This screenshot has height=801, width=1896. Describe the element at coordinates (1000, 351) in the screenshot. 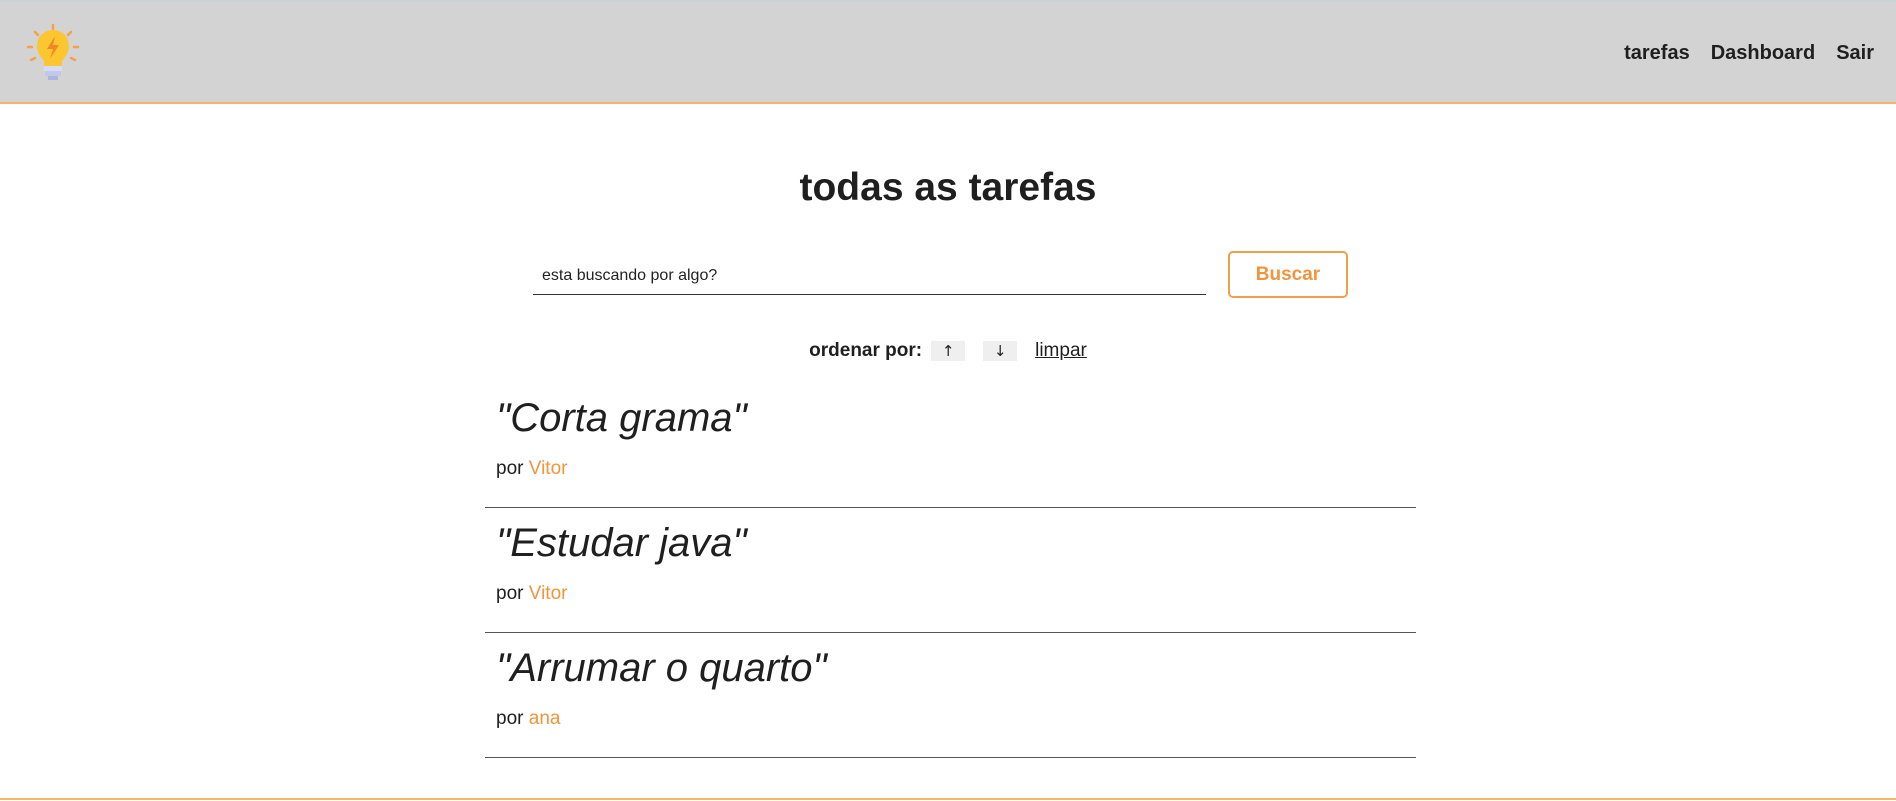

I see `sort-descending-button: ↓` at that location.